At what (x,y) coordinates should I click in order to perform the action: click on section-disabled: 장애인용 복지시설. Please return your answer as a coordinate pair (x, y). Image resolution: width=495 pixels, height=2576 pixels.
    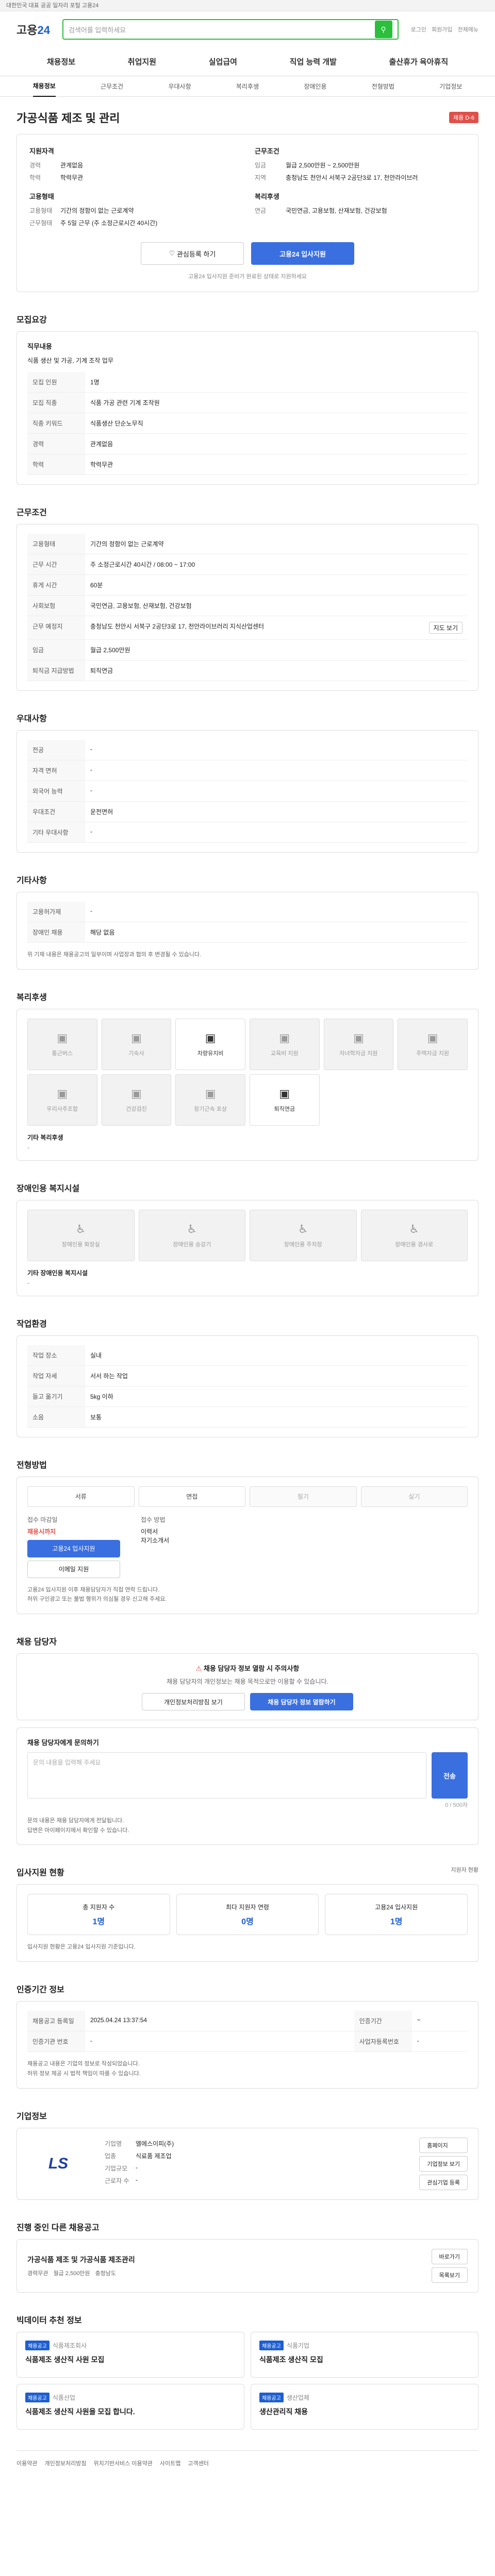
    Looking at the image, I should click on (48, 1188).